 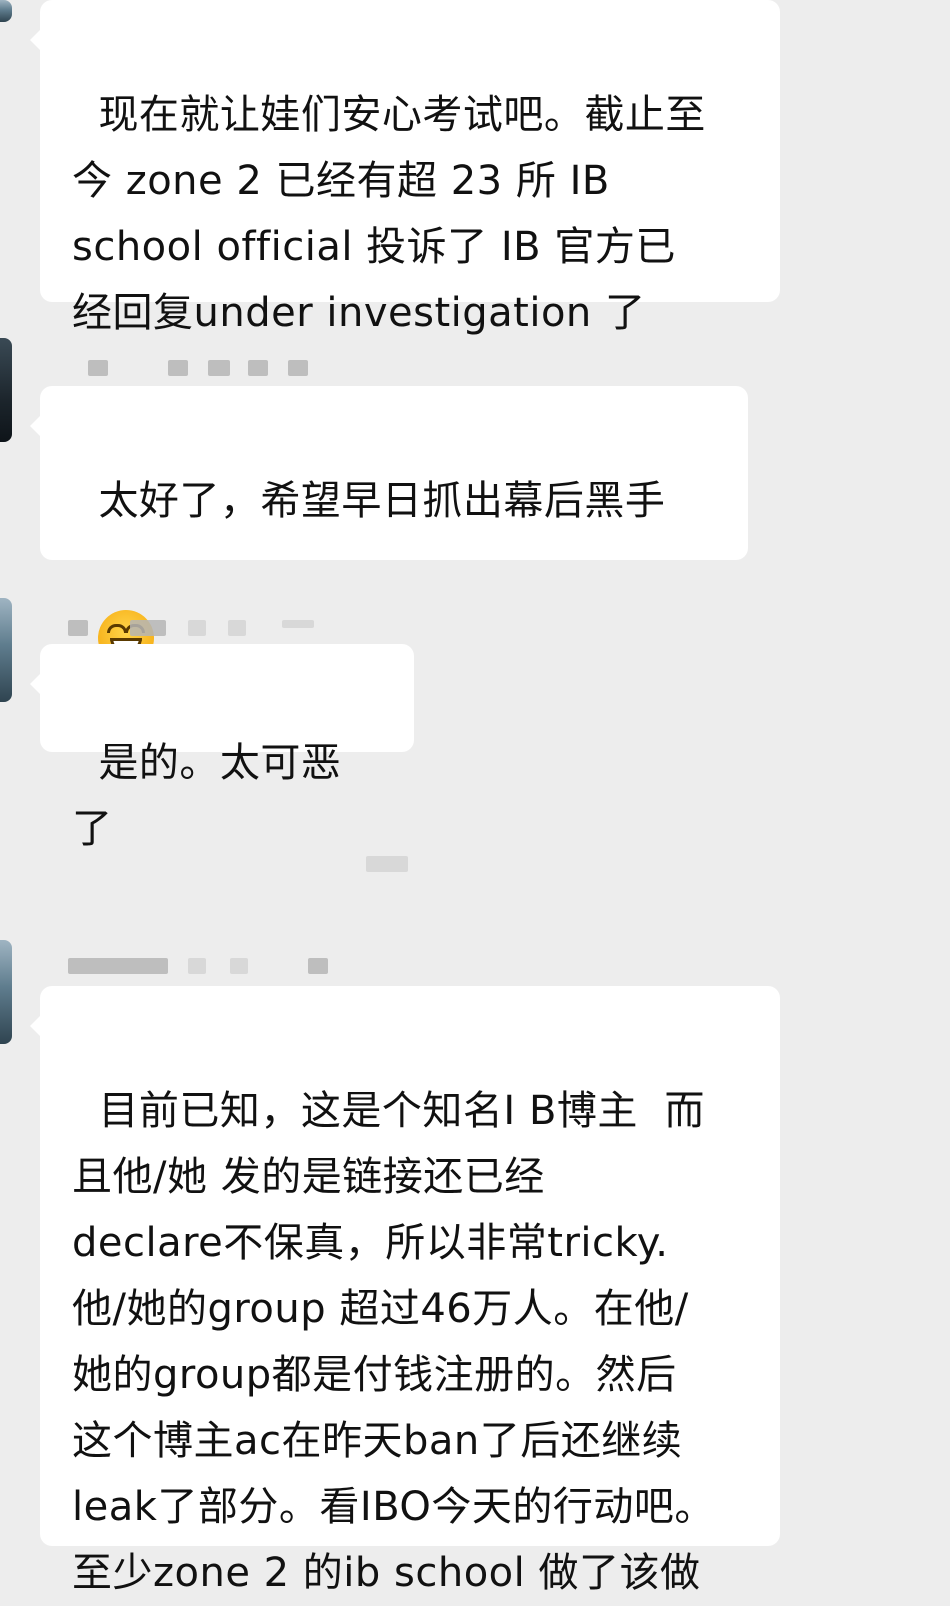 What do you see at coordinates (389, 526) in the screenshot?
I see `message-bubble: 太好了，希望早日抓出幕后黑手` at bounding box center [389, 526].